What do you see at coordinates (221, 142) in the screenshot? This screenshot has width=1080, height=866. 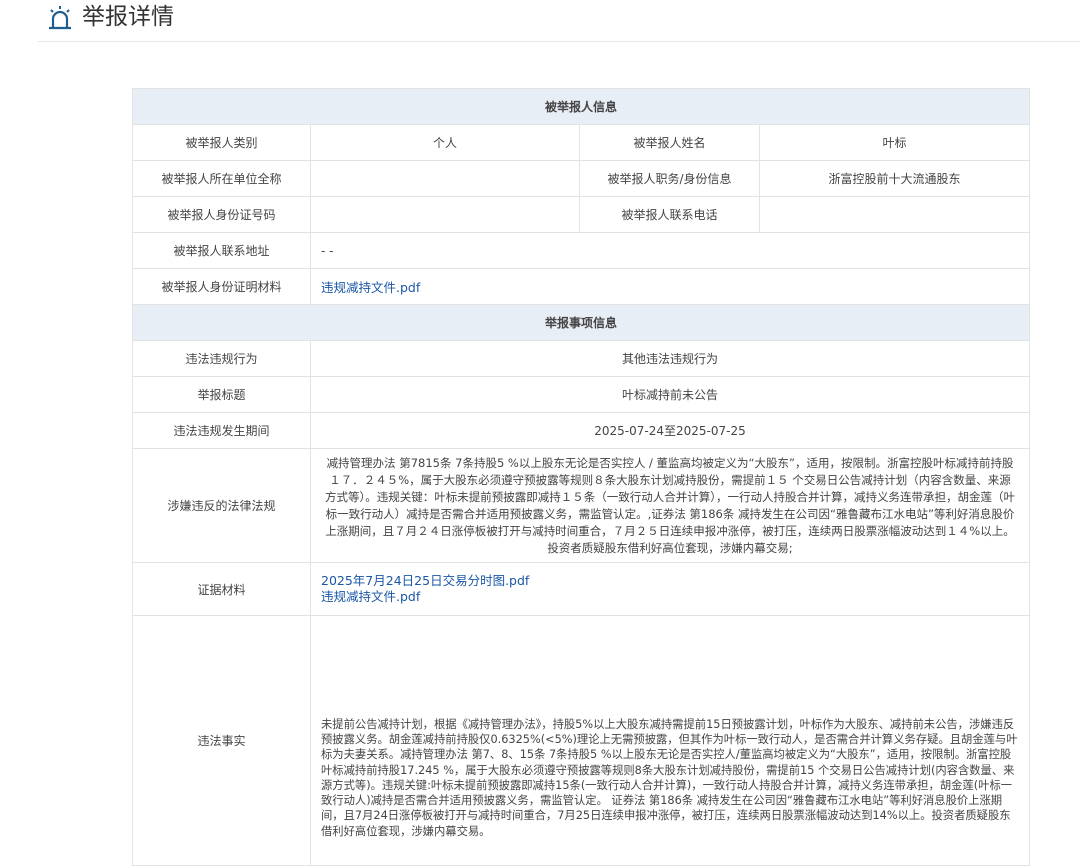 I see `reported-type-label: 被举报人类别` at bounding box center [221, 142].